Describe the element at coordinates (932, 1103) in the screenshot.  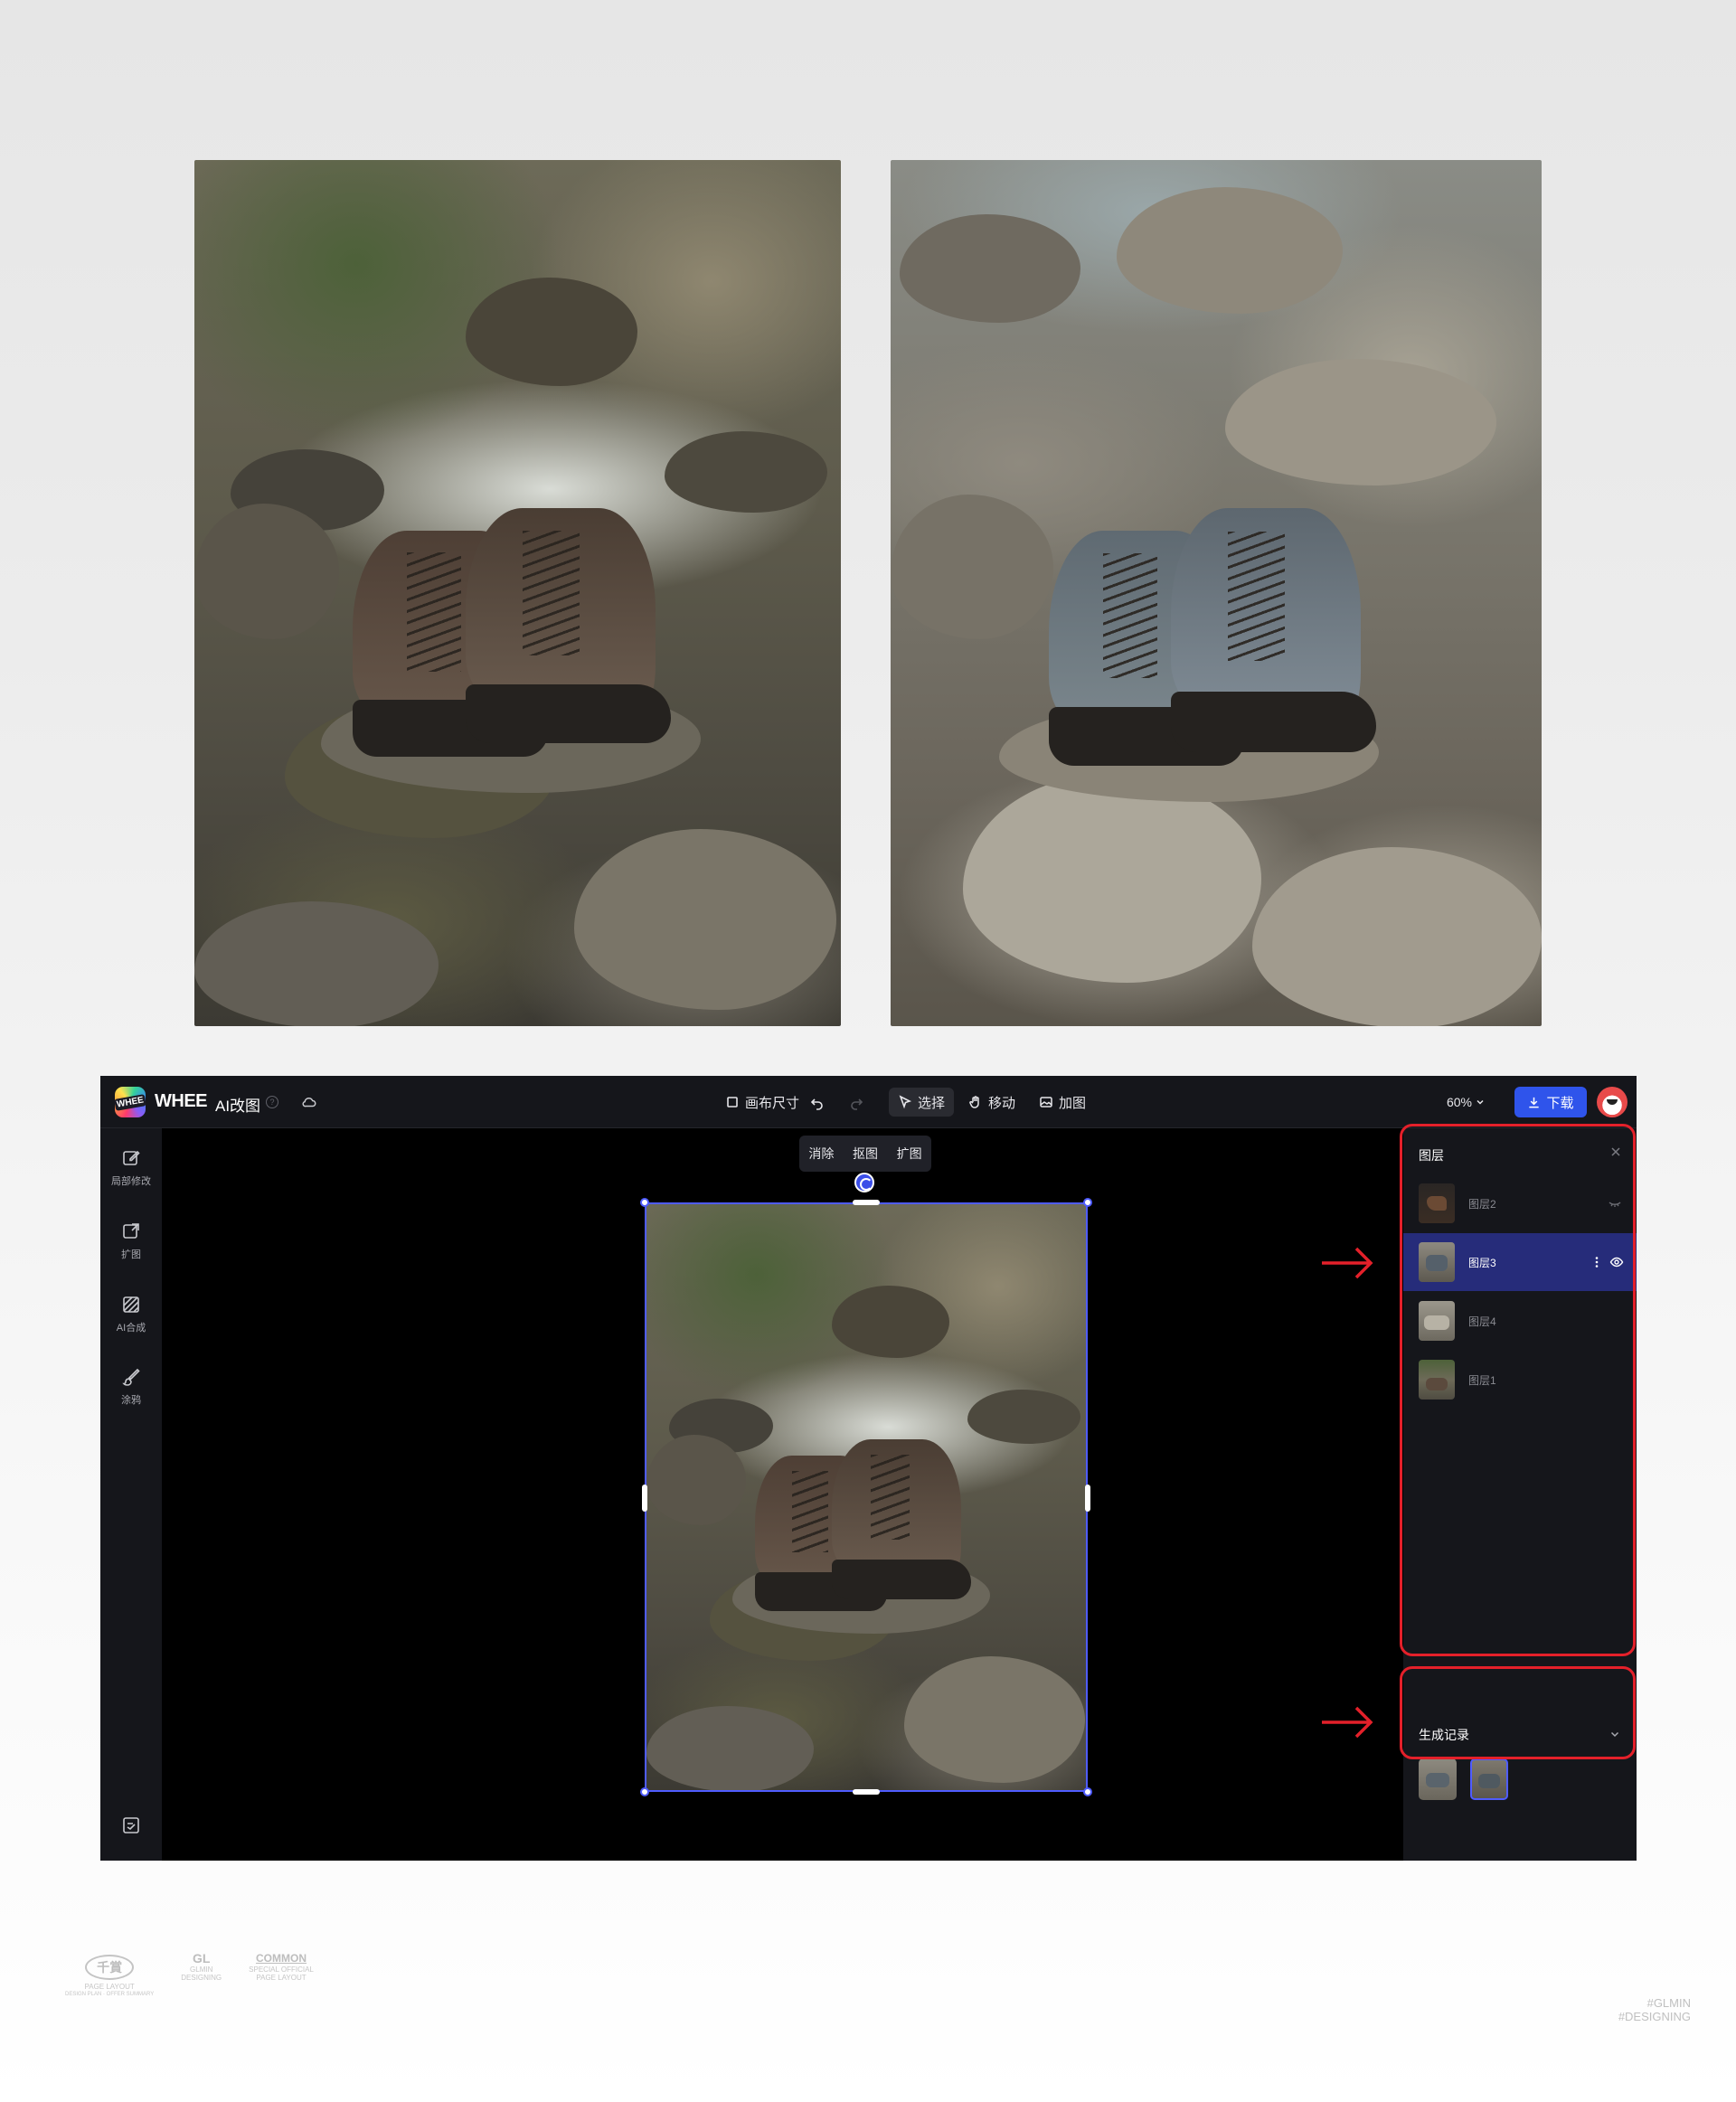
I see `select-label: 选择` at that location.